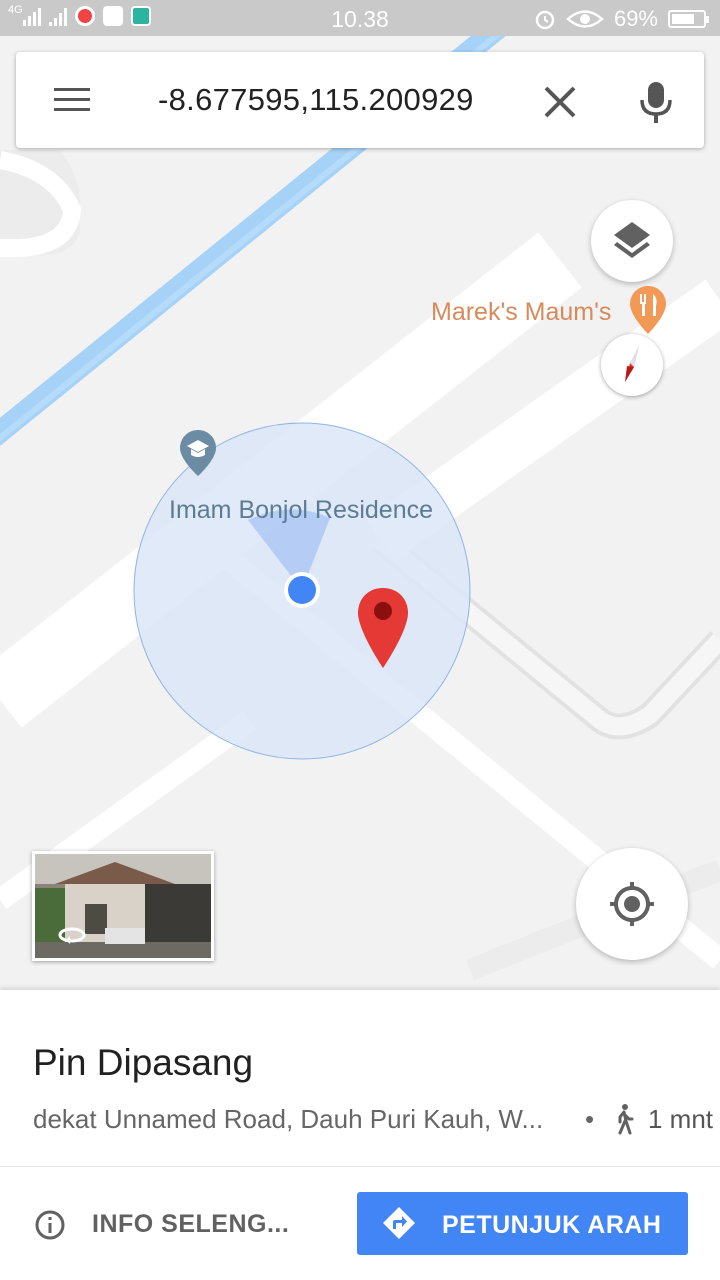 The image size is (720, 1280). What do you see at coordinates (72, 100) in the screenshot?
I see `menu-icon` at bounding box center [72, 100].